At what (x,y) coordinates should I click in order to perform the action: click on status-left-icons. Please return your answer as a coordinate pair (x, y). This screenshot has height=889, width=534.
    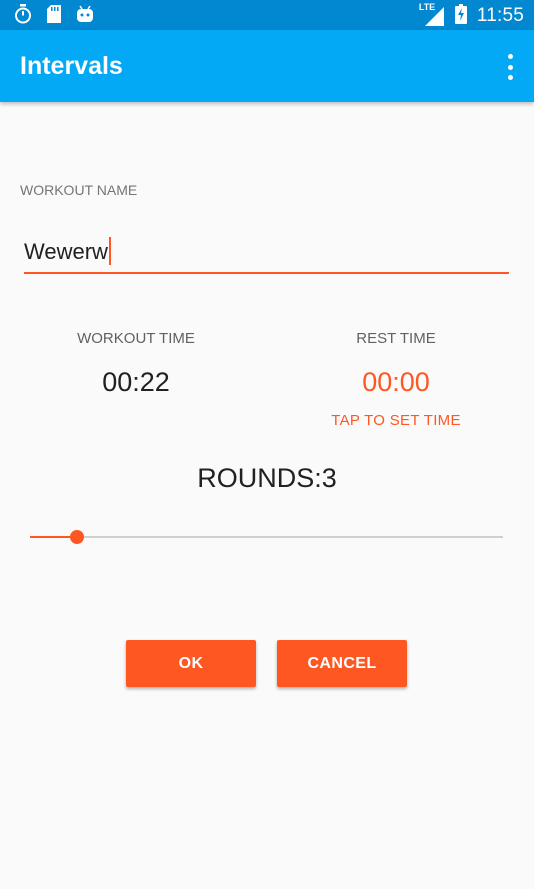
    Looking at the image, I should click on (54, 16).